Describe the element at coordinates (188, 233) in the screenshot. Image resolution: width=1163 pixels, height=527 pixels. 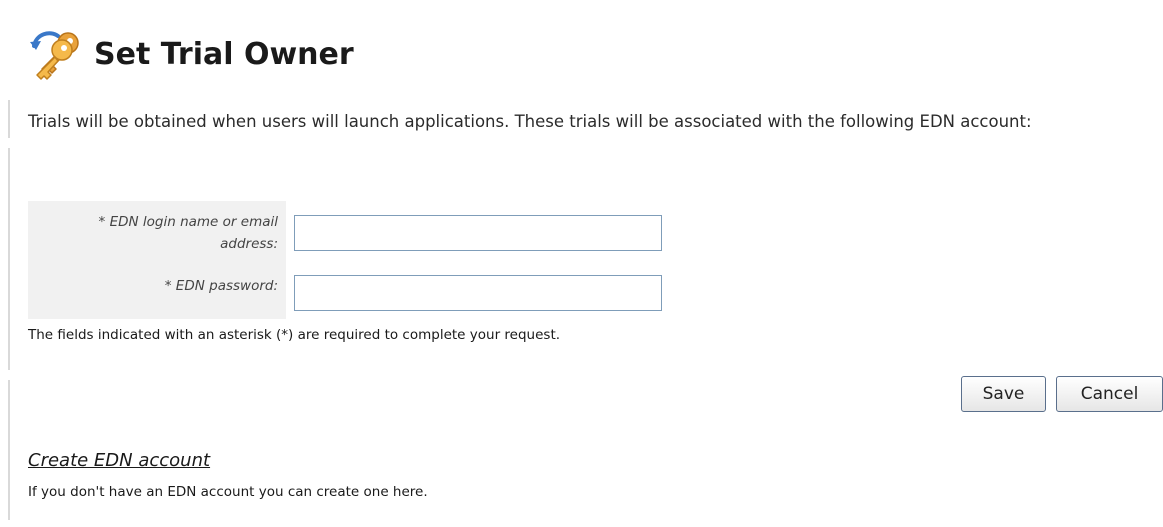
I see `login-field-label: * EDN login name or email address:` at that location.